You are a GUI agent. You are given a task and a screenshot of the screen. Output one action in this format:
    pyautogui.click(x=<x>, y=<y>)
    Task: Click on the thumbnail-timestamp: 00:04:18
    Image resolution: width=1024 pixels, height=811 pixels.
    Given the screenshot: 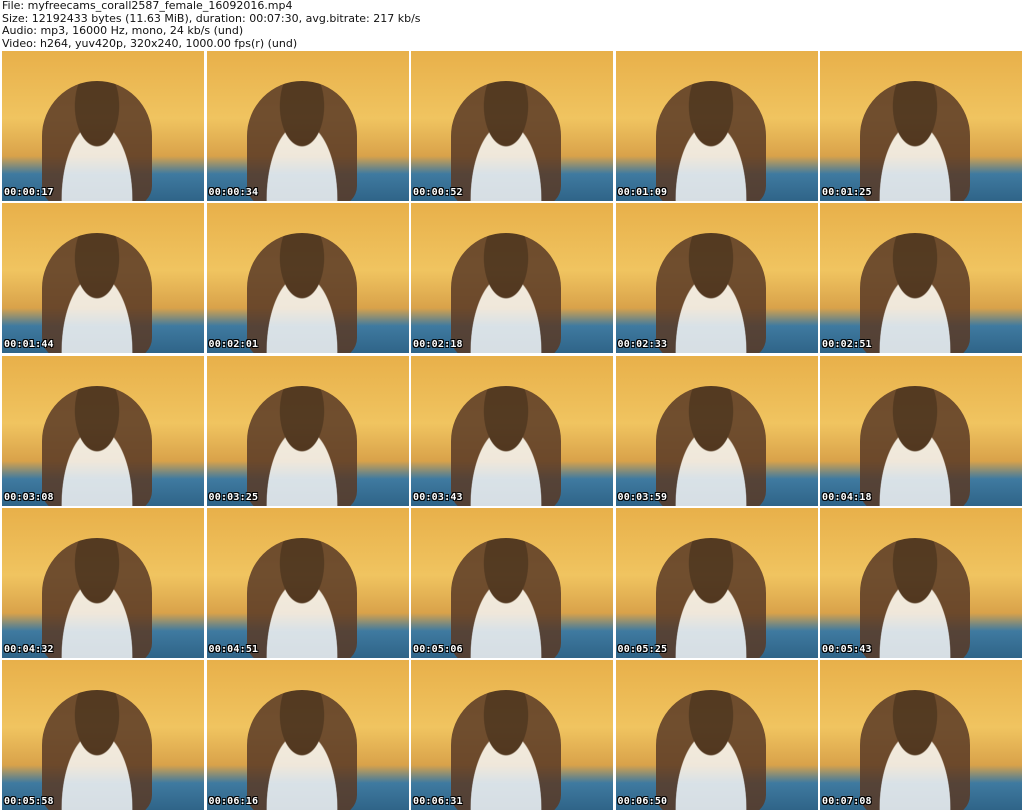 What is the action you would take?
    pyautogui.click(x=847, y=497)
    